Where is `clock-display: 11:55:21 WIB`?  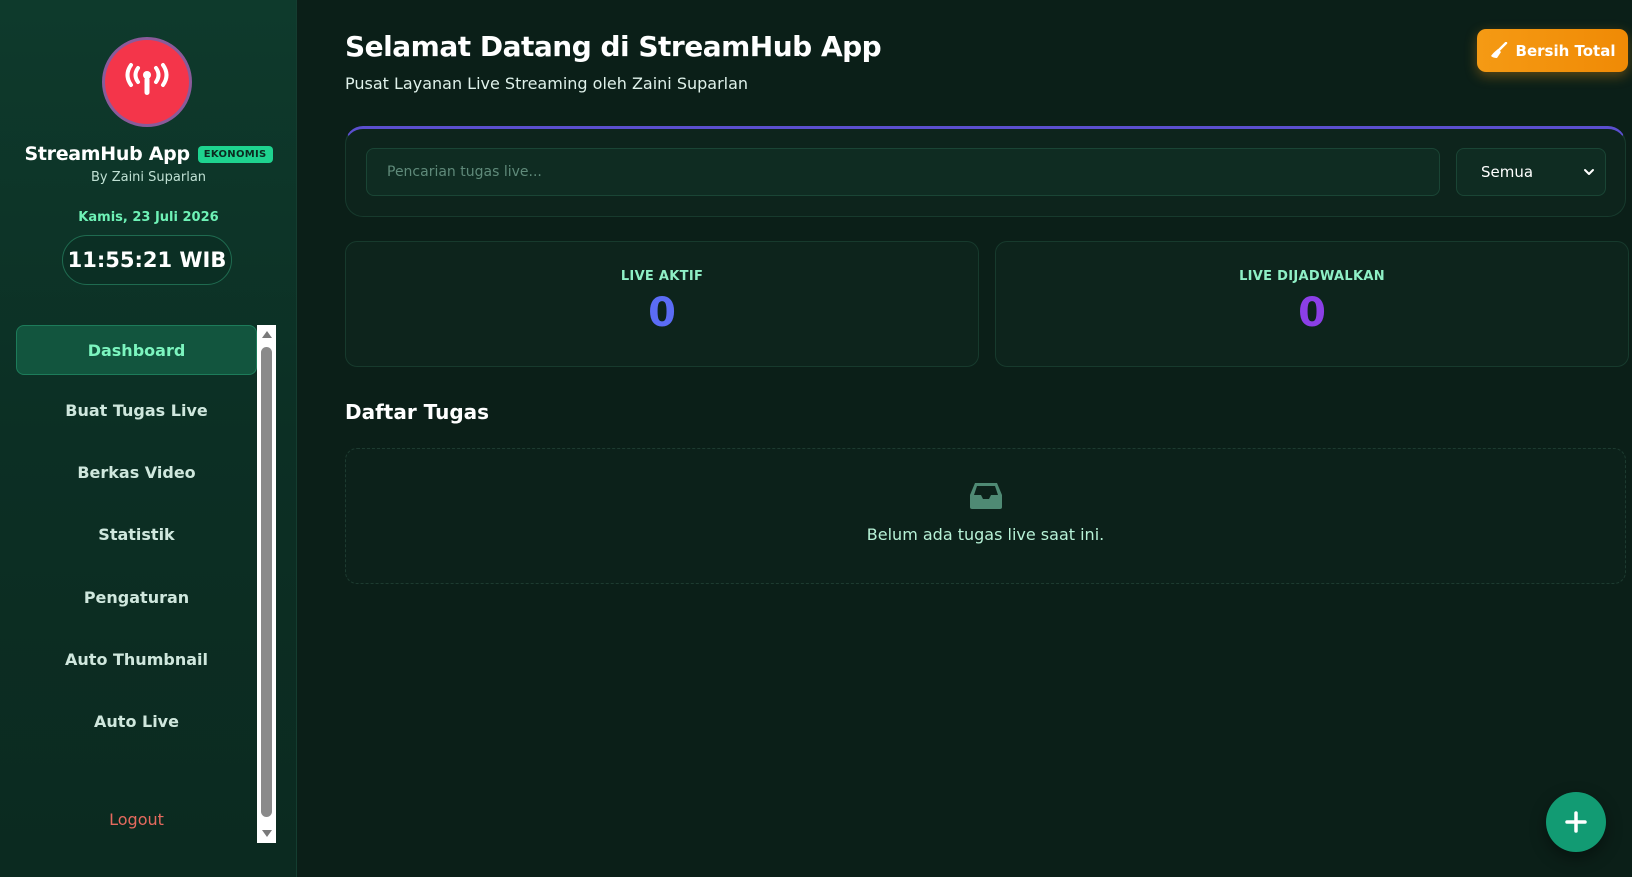 clock-display: 11:55:21 WIB is located at coordinates (147, 260).